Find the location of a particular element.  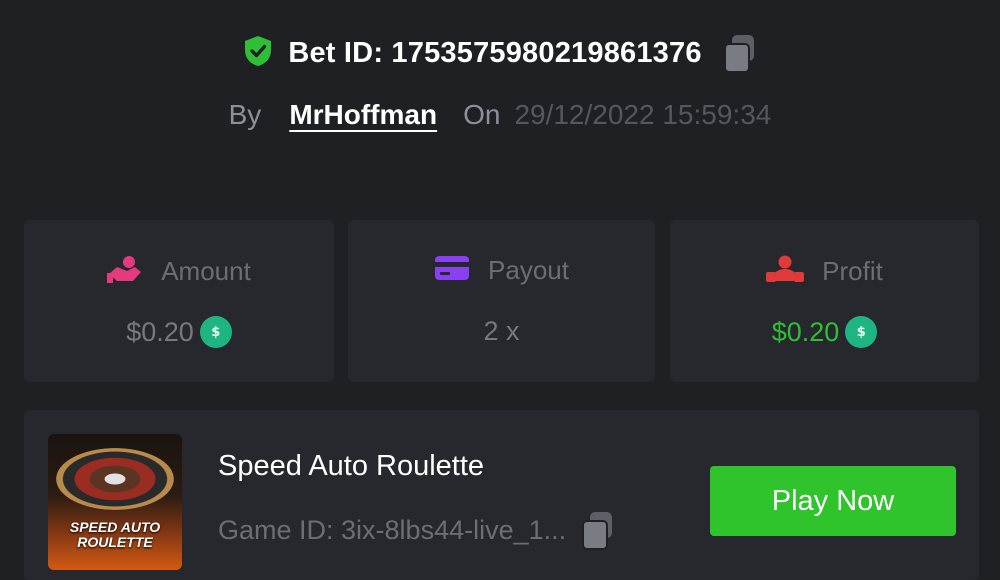

profit-label: Profit is located at coordinates (852, 271).